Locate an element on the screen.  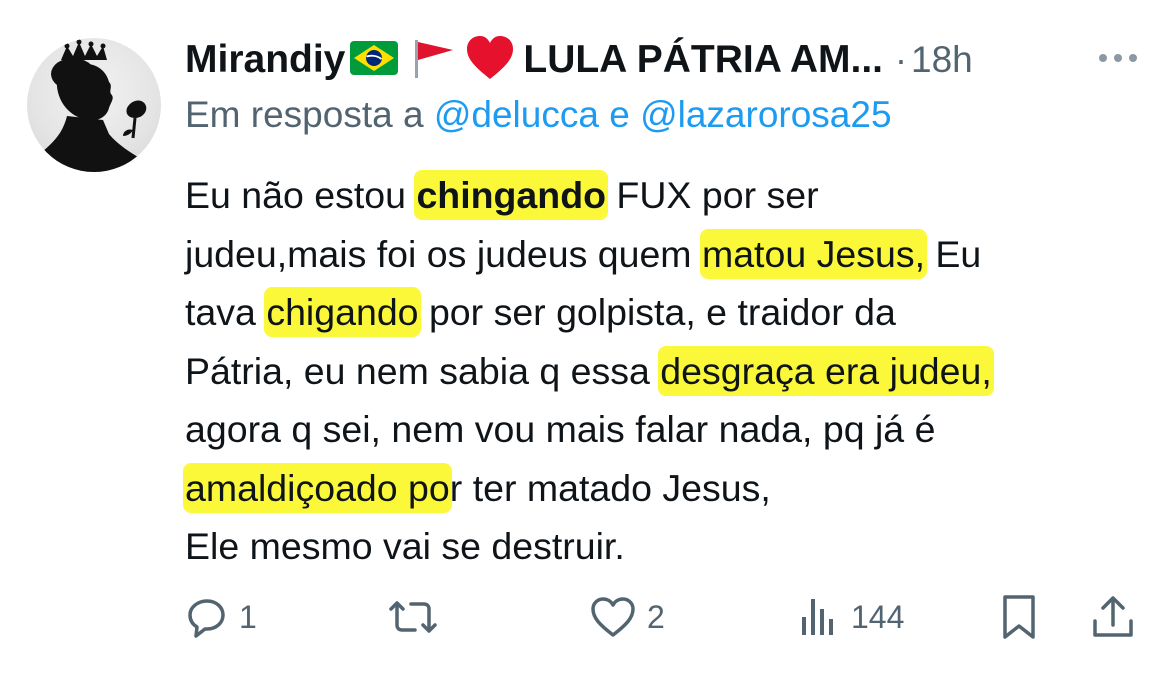
body-text: Eu is located at coordinates (953, 253).